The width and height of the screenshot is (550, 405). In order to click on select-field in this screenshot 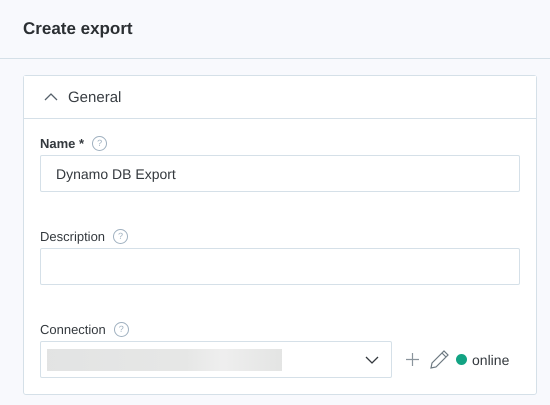, I will do `click(216, 359)`.